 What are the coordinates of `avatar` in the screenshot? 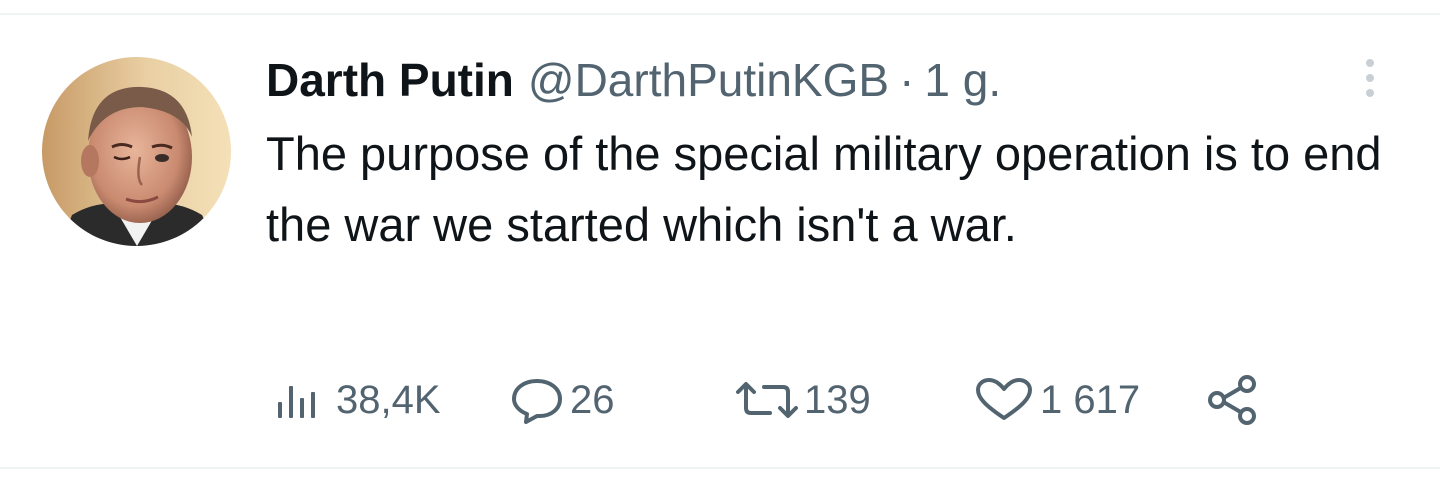 It's located at (136, 151).